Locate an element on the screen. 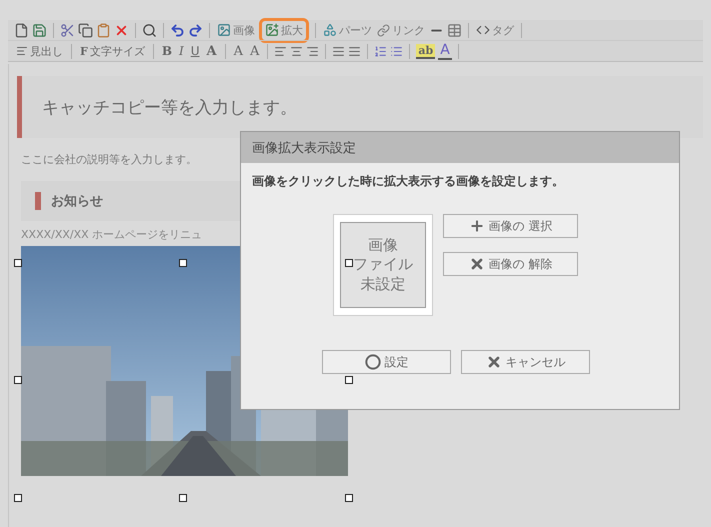 The height and width of the screenshot is (527, 711). description: ここに会社の説明等を入力します。 is located at coordinates (109, 159).